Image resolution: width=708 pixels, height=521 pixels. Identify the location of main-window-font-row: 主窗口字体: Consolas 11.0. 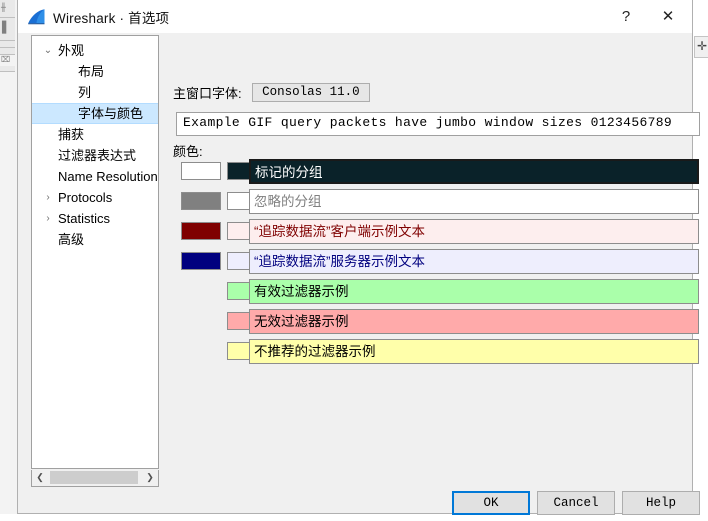
(271, 93).